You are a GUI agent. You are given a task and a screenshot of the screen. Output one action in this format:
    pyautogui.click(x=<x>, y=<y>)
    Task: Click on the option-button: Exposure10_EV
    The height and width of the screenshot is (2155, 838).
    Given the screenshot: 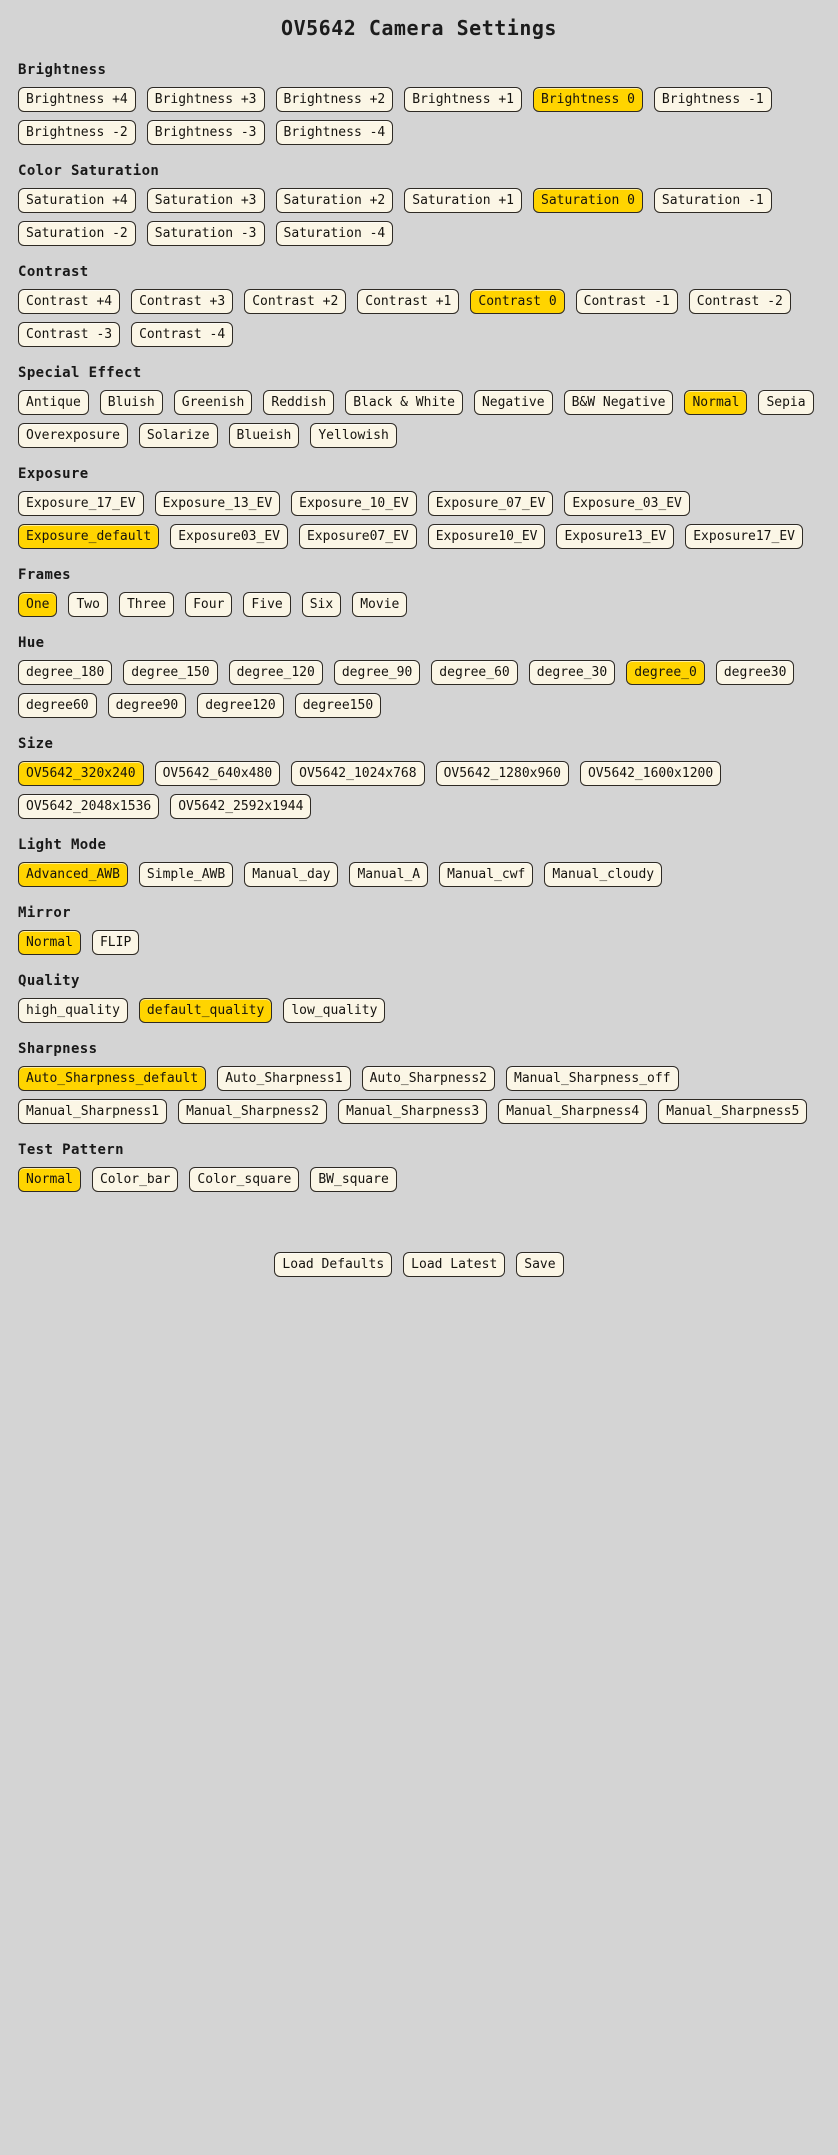 What is the action you would take?
    pyautogui.click(x=486, y=536)
    